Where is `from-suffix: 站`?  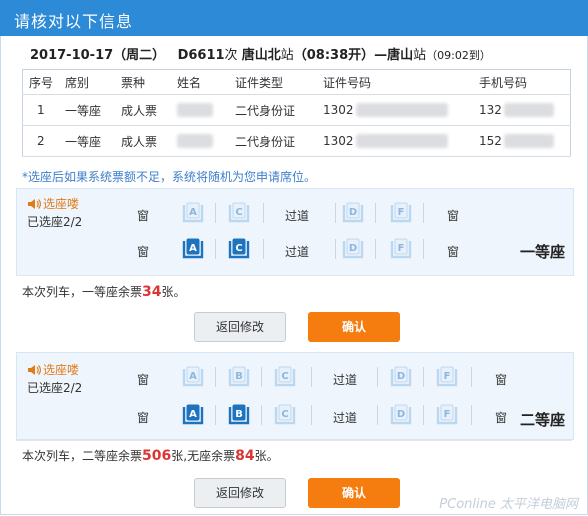 from-suffix: 站 is located at coordinates (287, 55).